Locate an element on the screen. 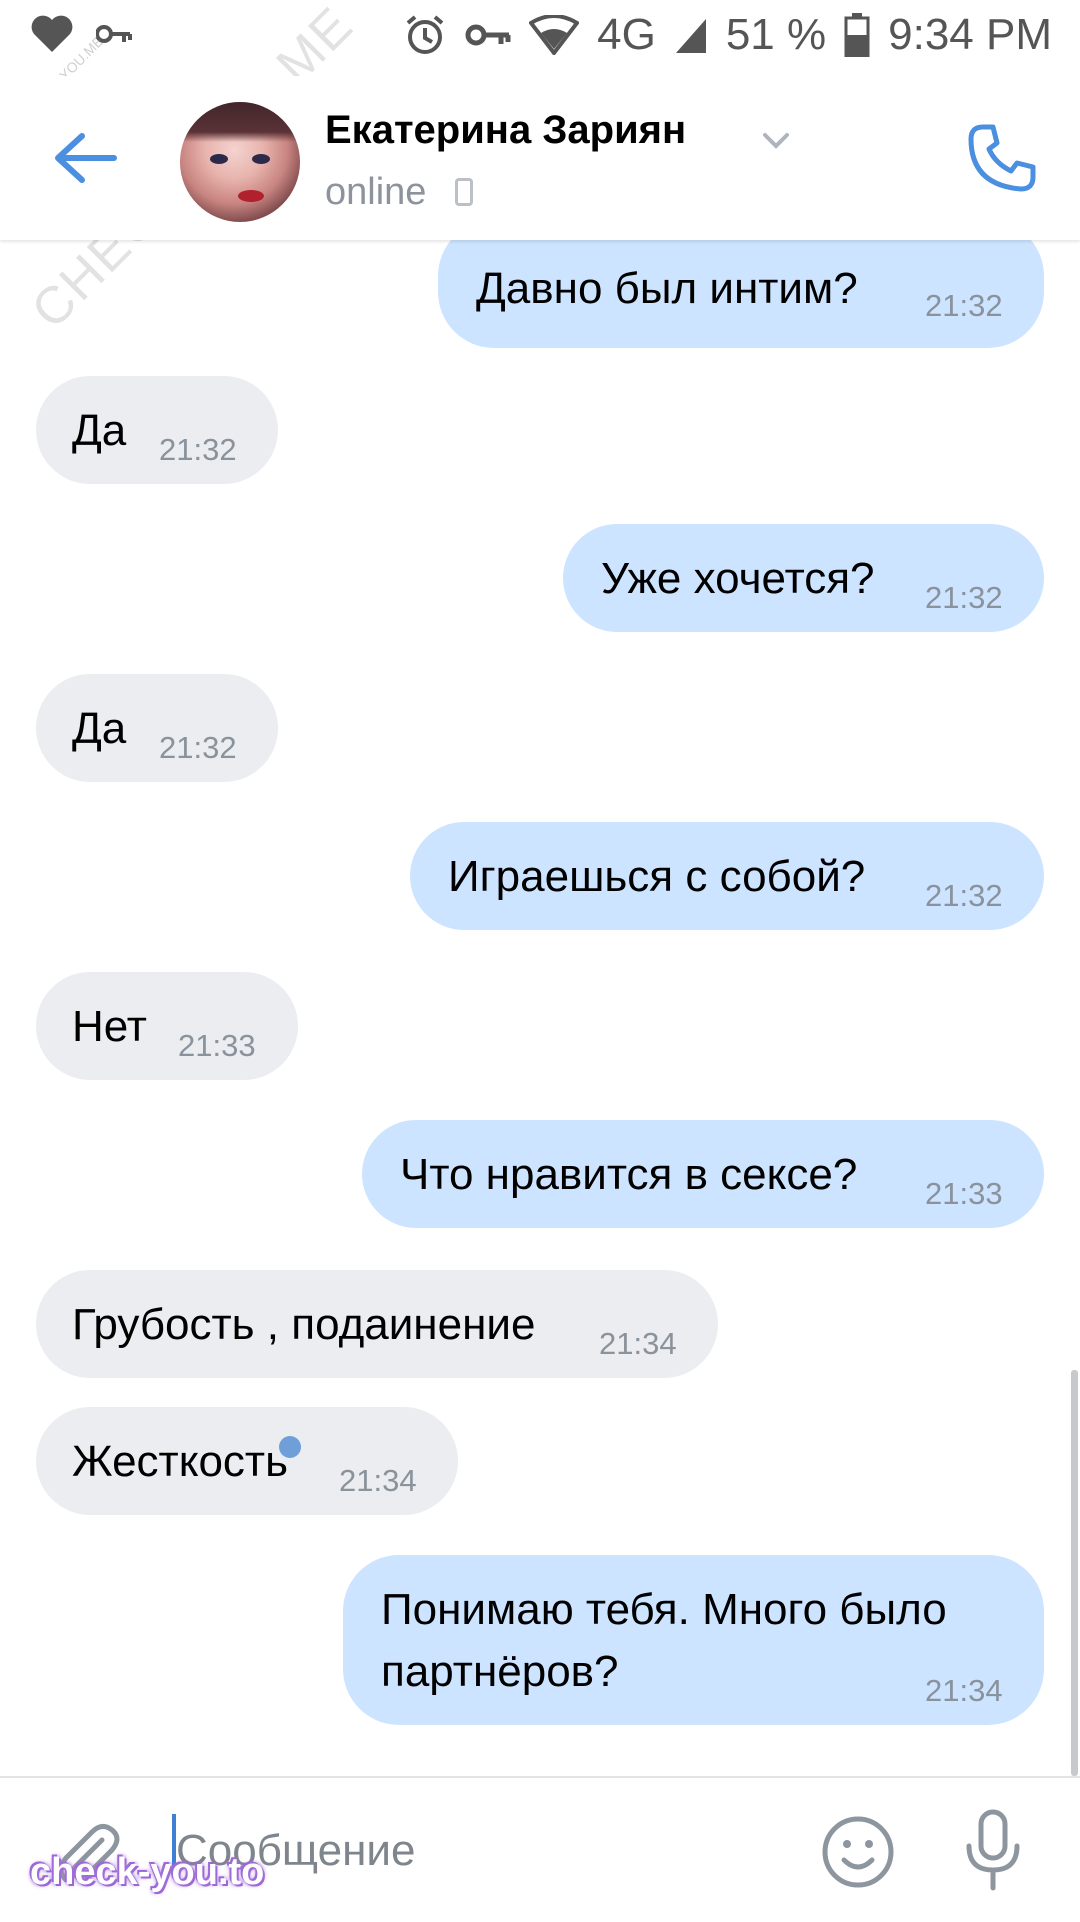  alarm-icon is located at coordinates (425, 35).